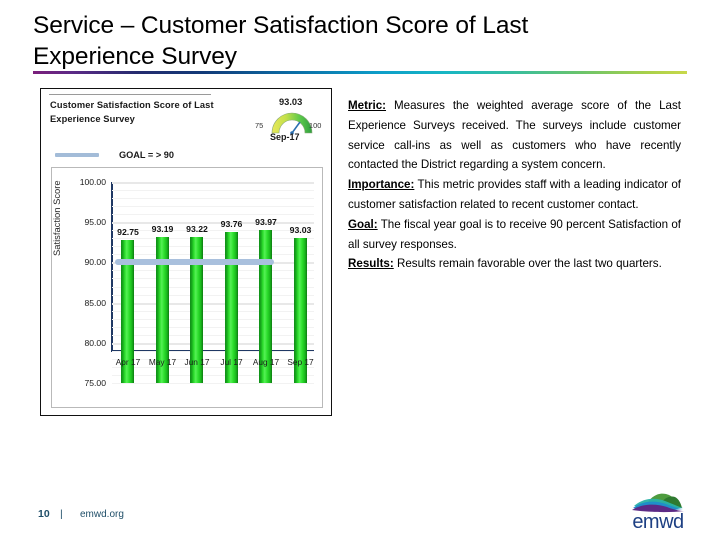 Image resolution: width=720 pixels, height=540 pixels. Describe the element at coordinates (658, 522) in the screenshot. I see `emwd-wordmark: emwd` at that location.